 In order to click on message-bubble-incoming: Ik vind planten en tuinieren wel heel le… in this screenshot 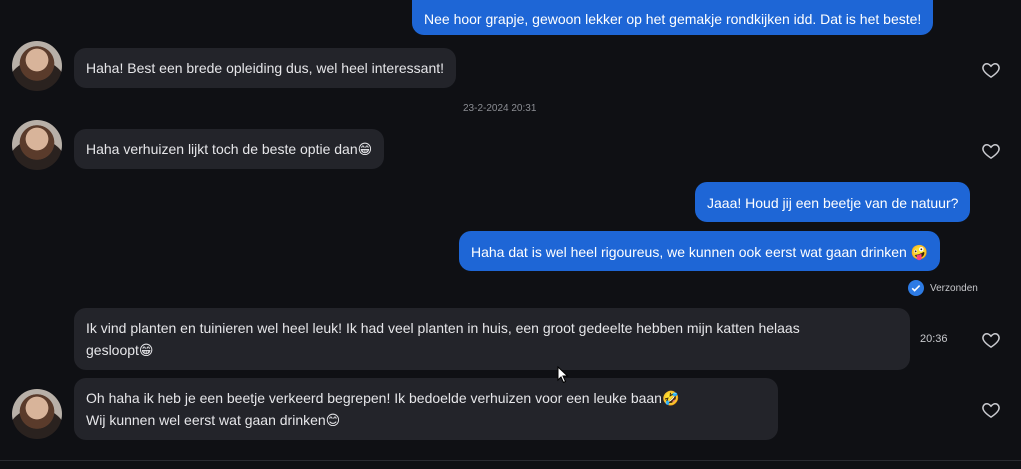, I will do `click(492, 339)`.